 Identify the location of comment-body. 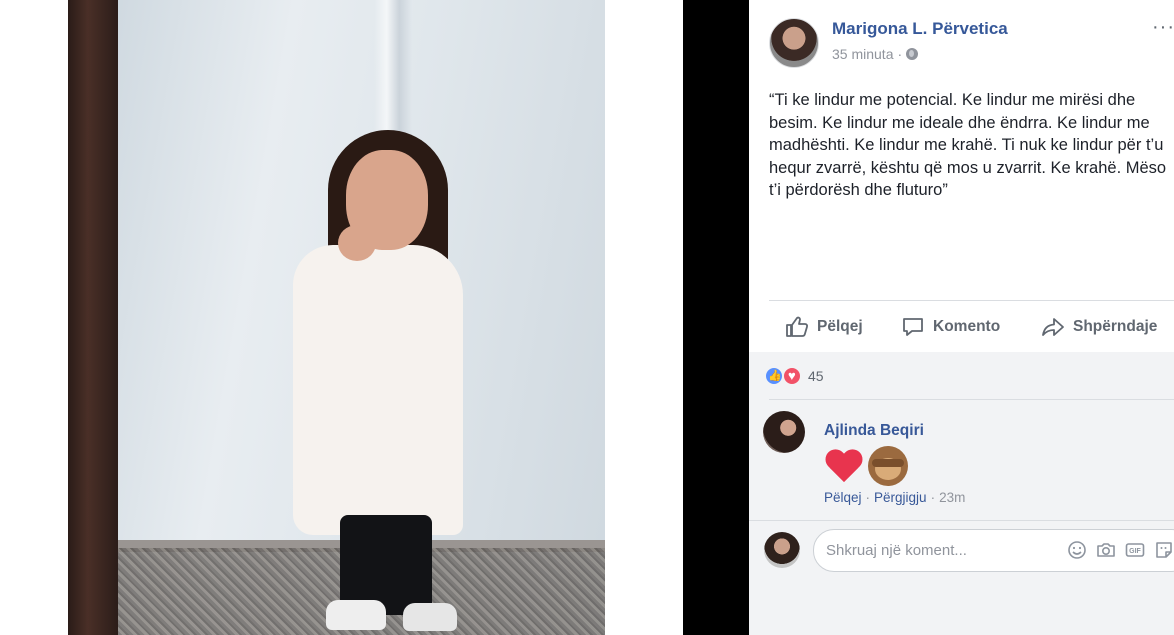
(866, 466).